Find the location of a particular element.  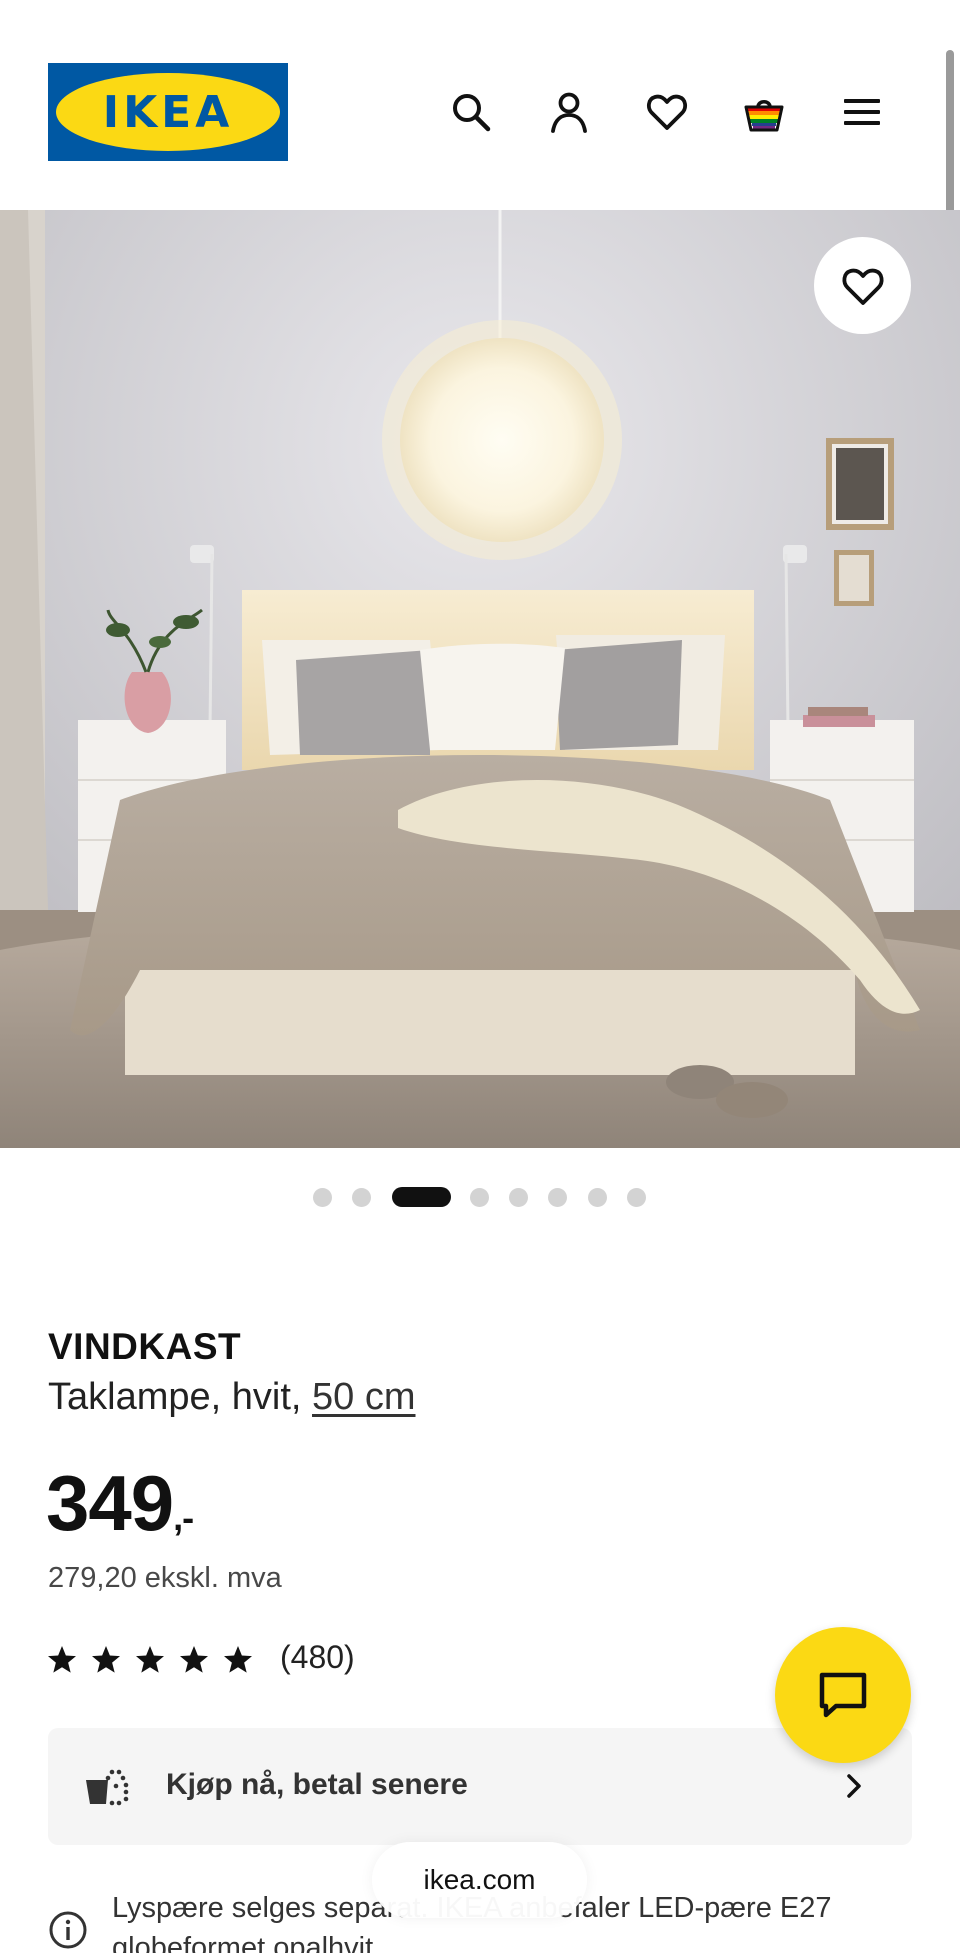

search-icon is located at coordinates (471, 112).